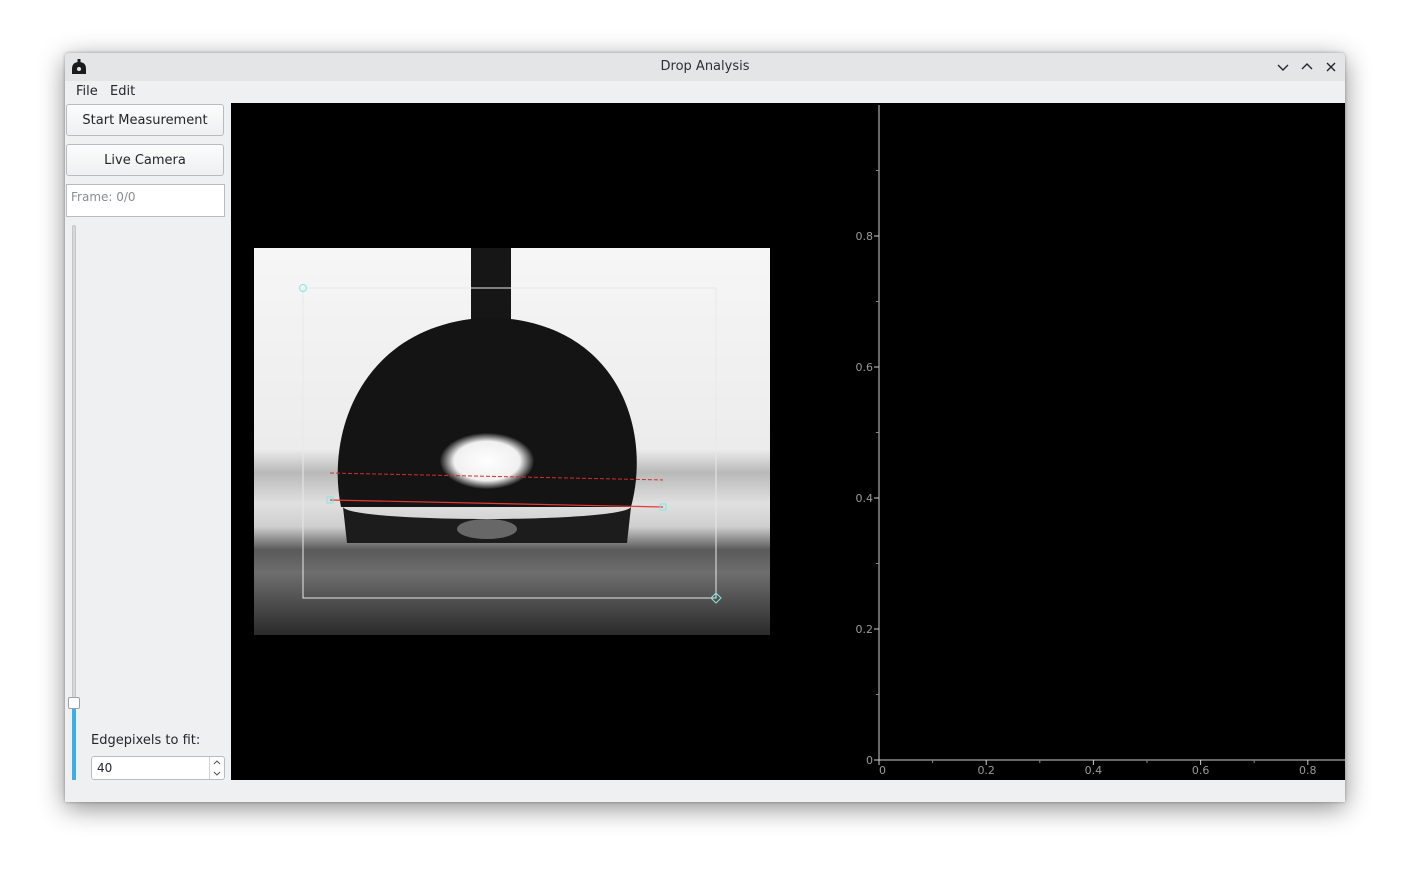  Describe the element at coordinates (865, 236) in the screenshot. I see `y-tick-label: 0.8` at that location.